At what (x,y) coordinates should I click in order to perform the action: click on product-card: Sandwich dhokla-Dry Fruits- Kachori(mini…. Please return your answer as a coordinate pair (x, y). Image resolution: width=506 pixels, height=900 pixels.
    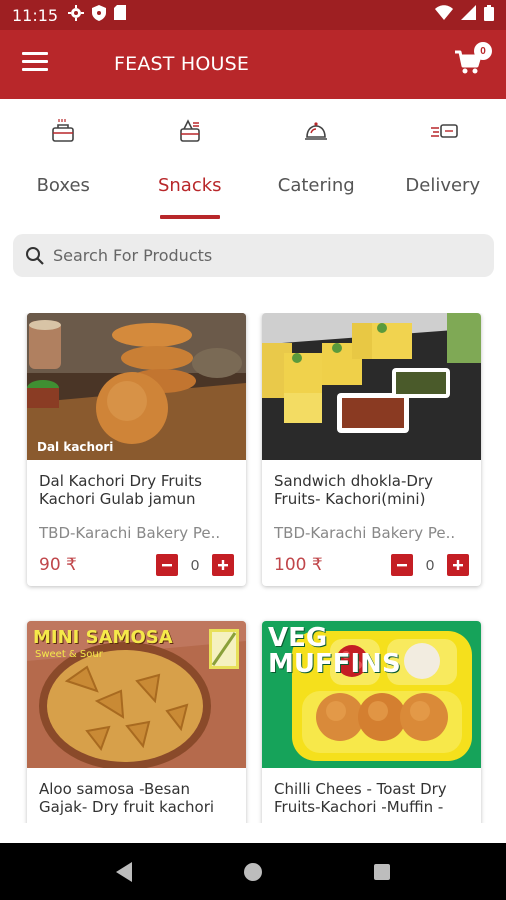
    Looking at the image, I should click on (371, 449).